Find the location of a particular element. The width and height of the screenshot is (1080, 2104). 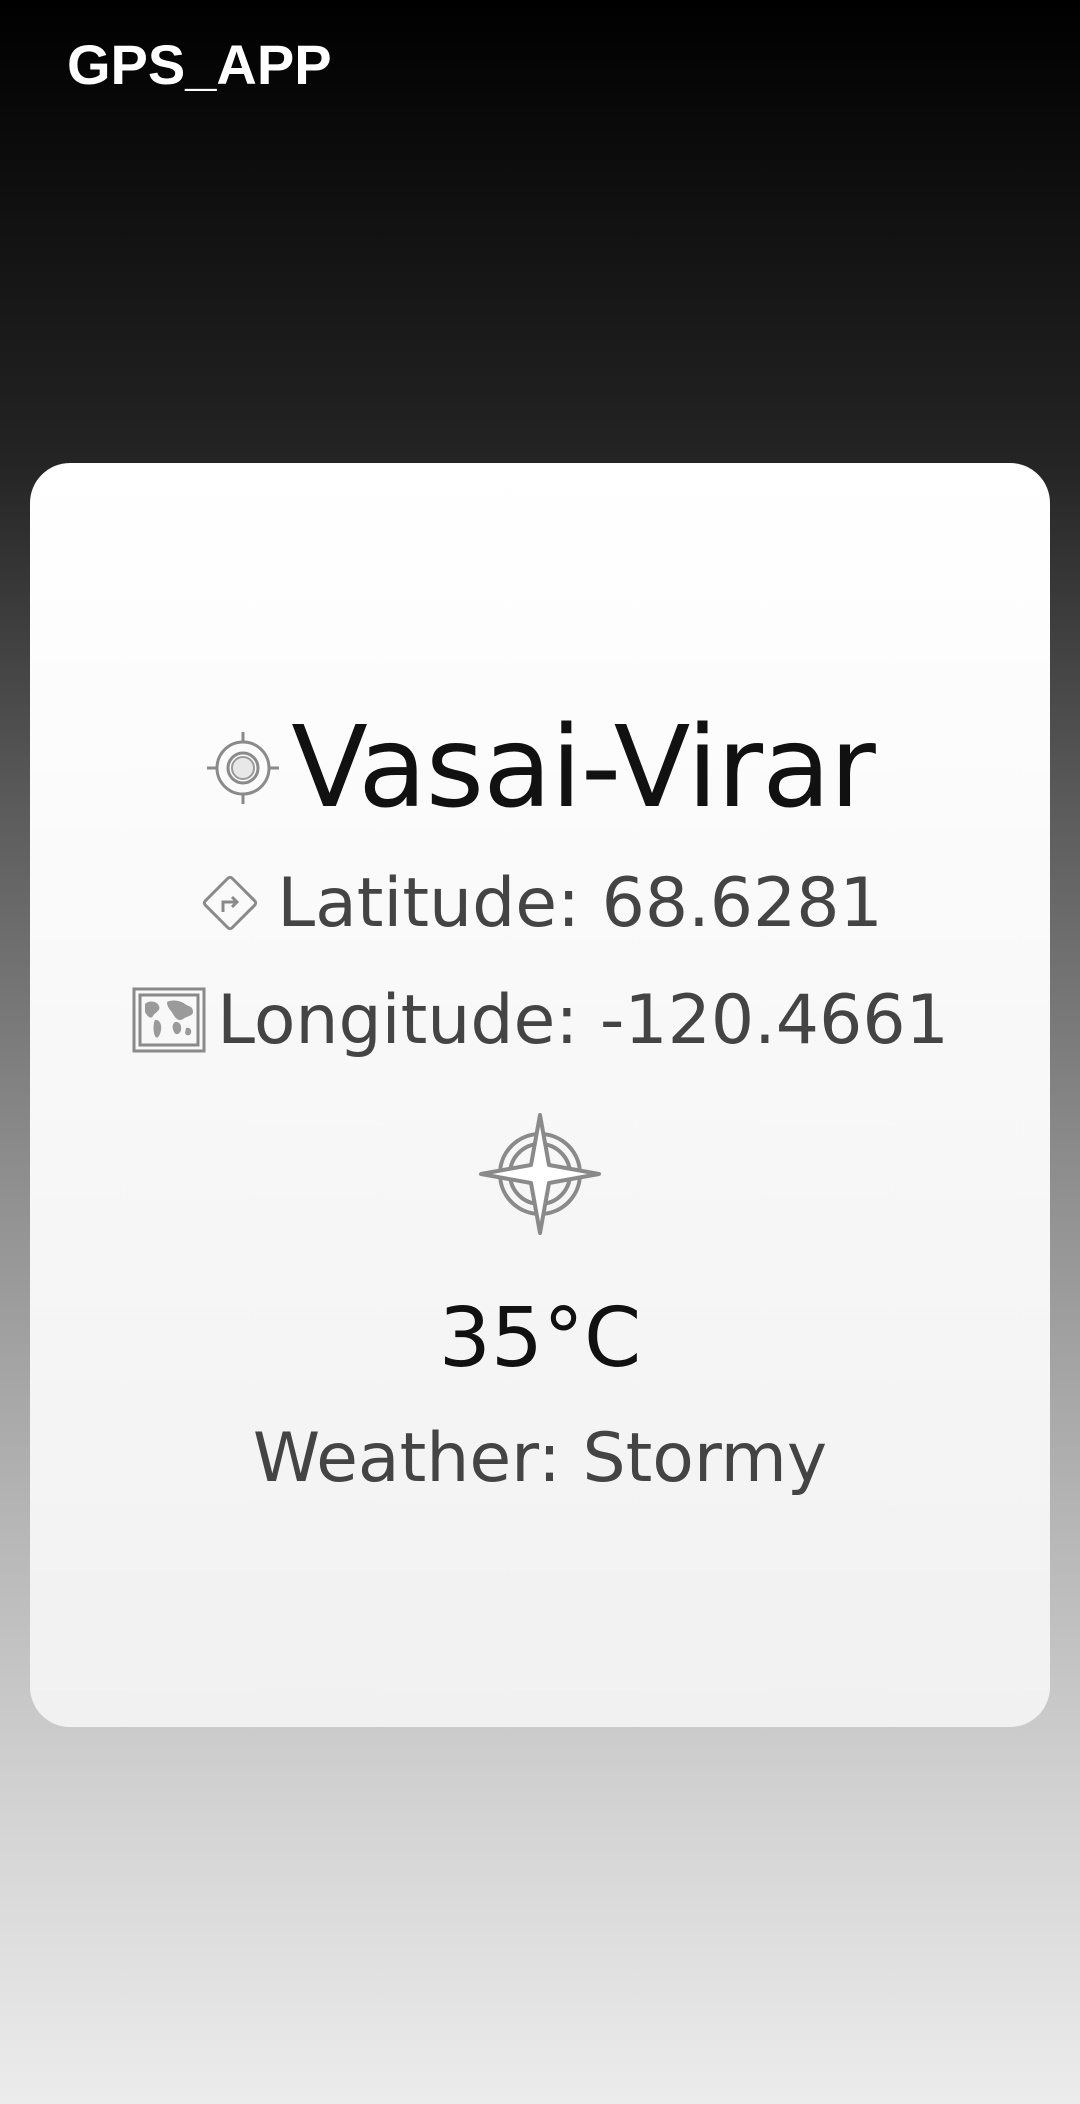

latitude-text: Latitude: 68.6281 is located at coordinates (580, 903).